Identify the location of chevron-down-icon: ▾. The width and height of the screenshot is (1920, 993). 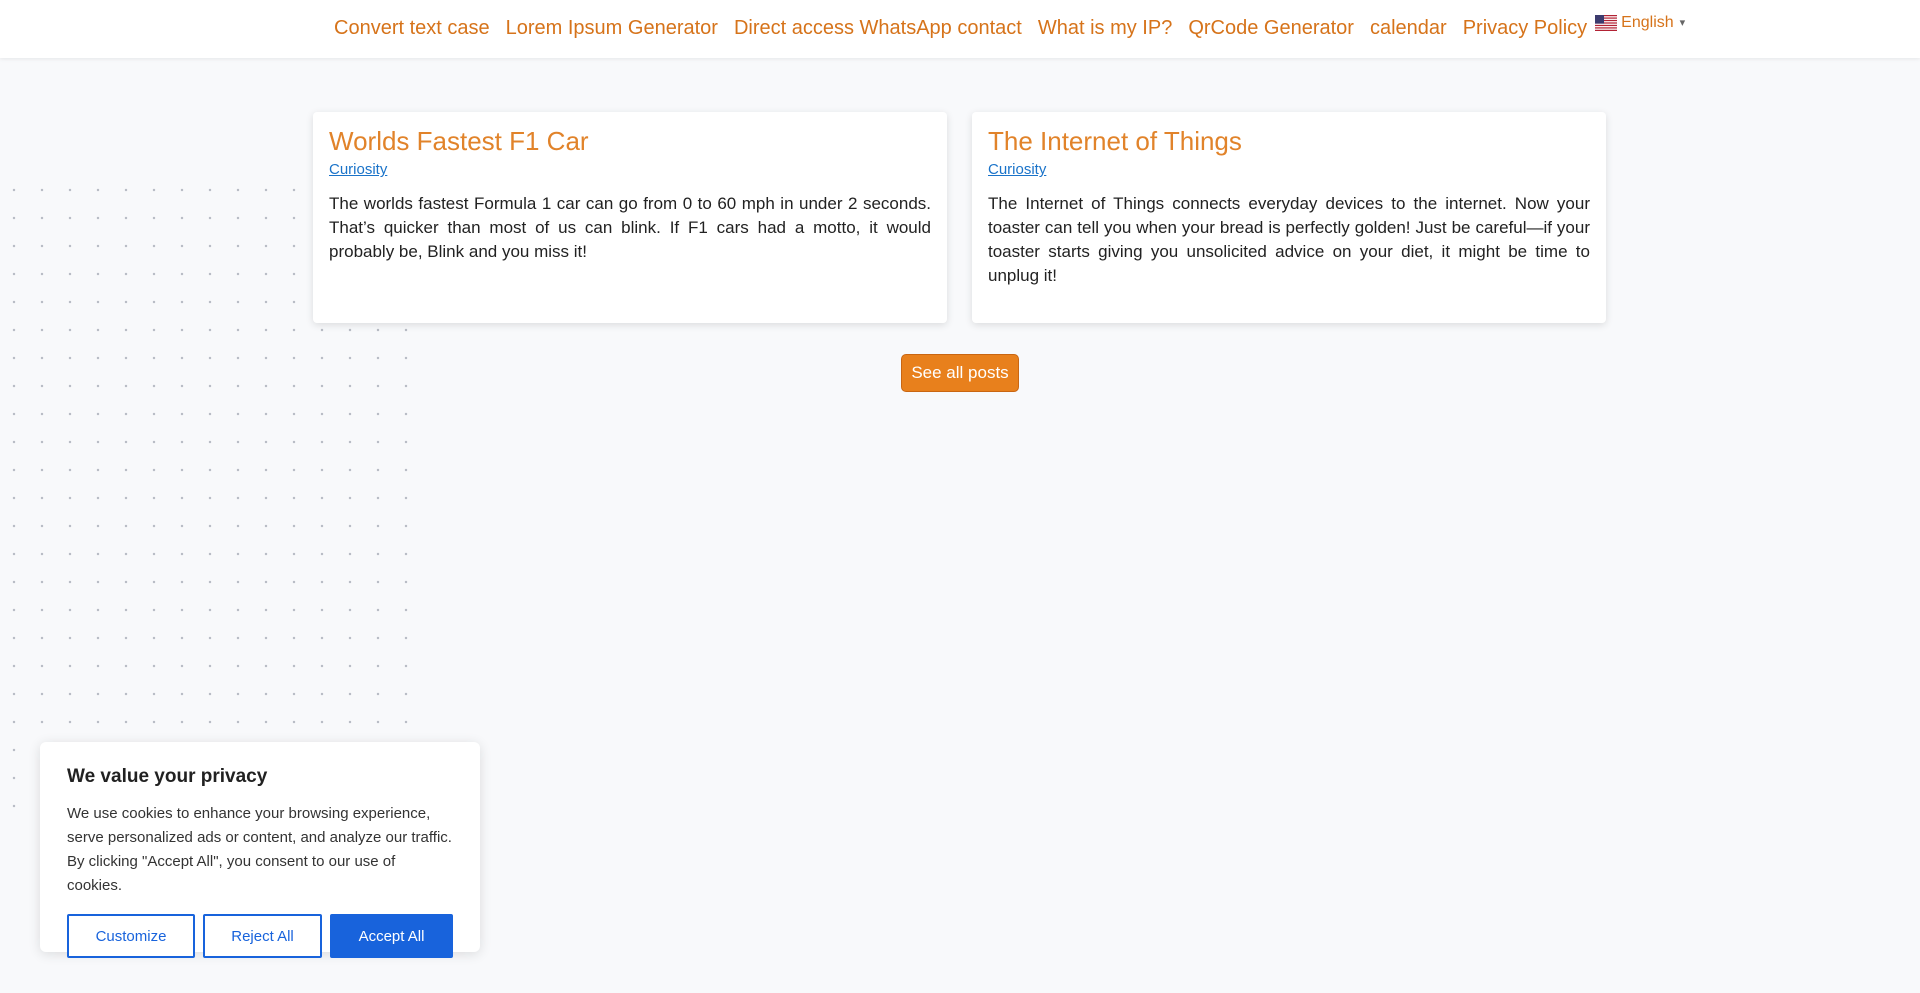
(1682, 23).